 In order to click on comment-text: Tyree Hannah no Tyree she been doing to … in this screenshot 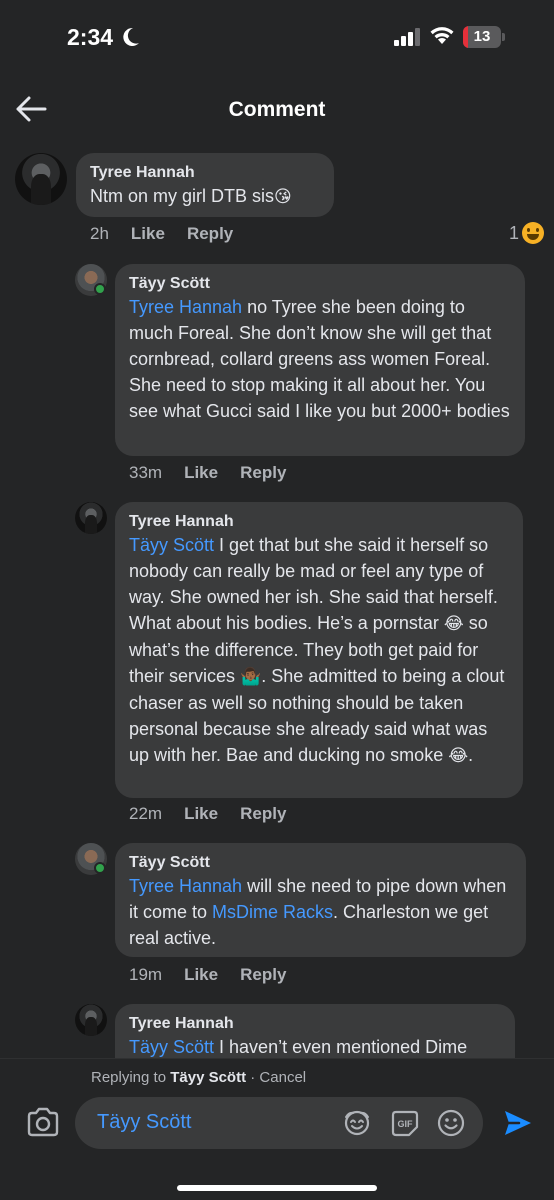, I will do `click(319, 359)`.